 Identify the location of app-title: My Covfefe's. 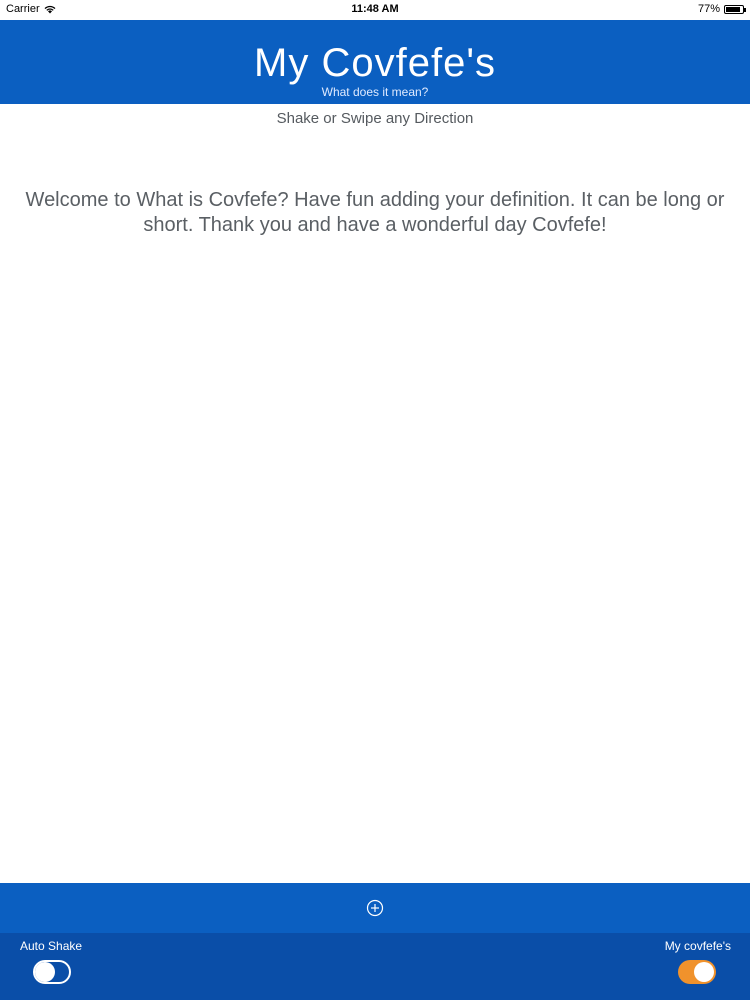
(375, 63).